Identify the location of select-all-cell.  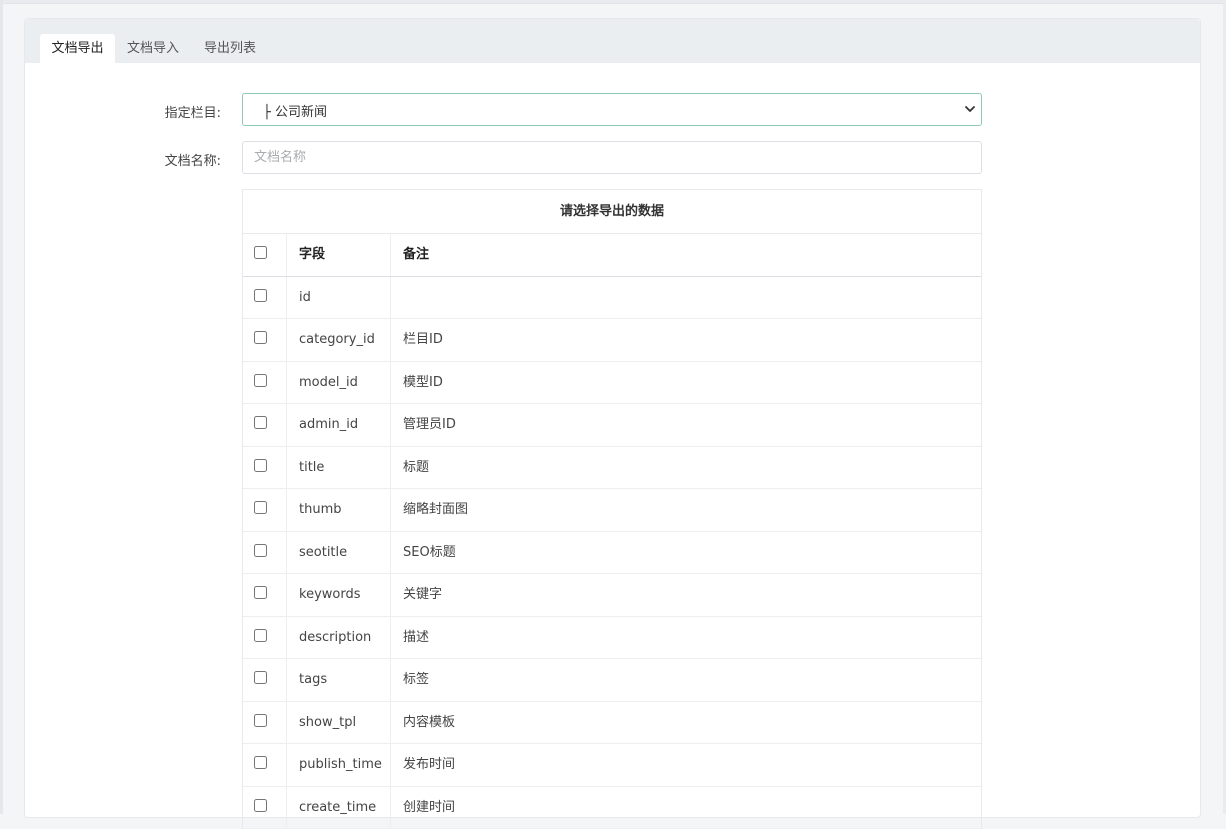
(265, 255).